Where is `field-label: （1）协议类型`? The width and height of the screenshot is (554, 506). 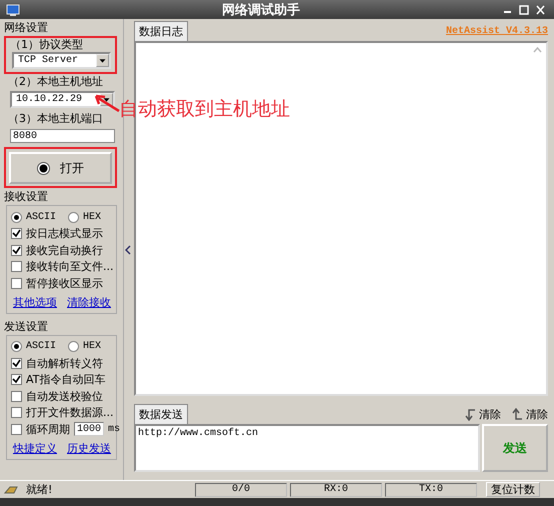
field-label: （1）协议类型 is located at coordinates (46, 45).